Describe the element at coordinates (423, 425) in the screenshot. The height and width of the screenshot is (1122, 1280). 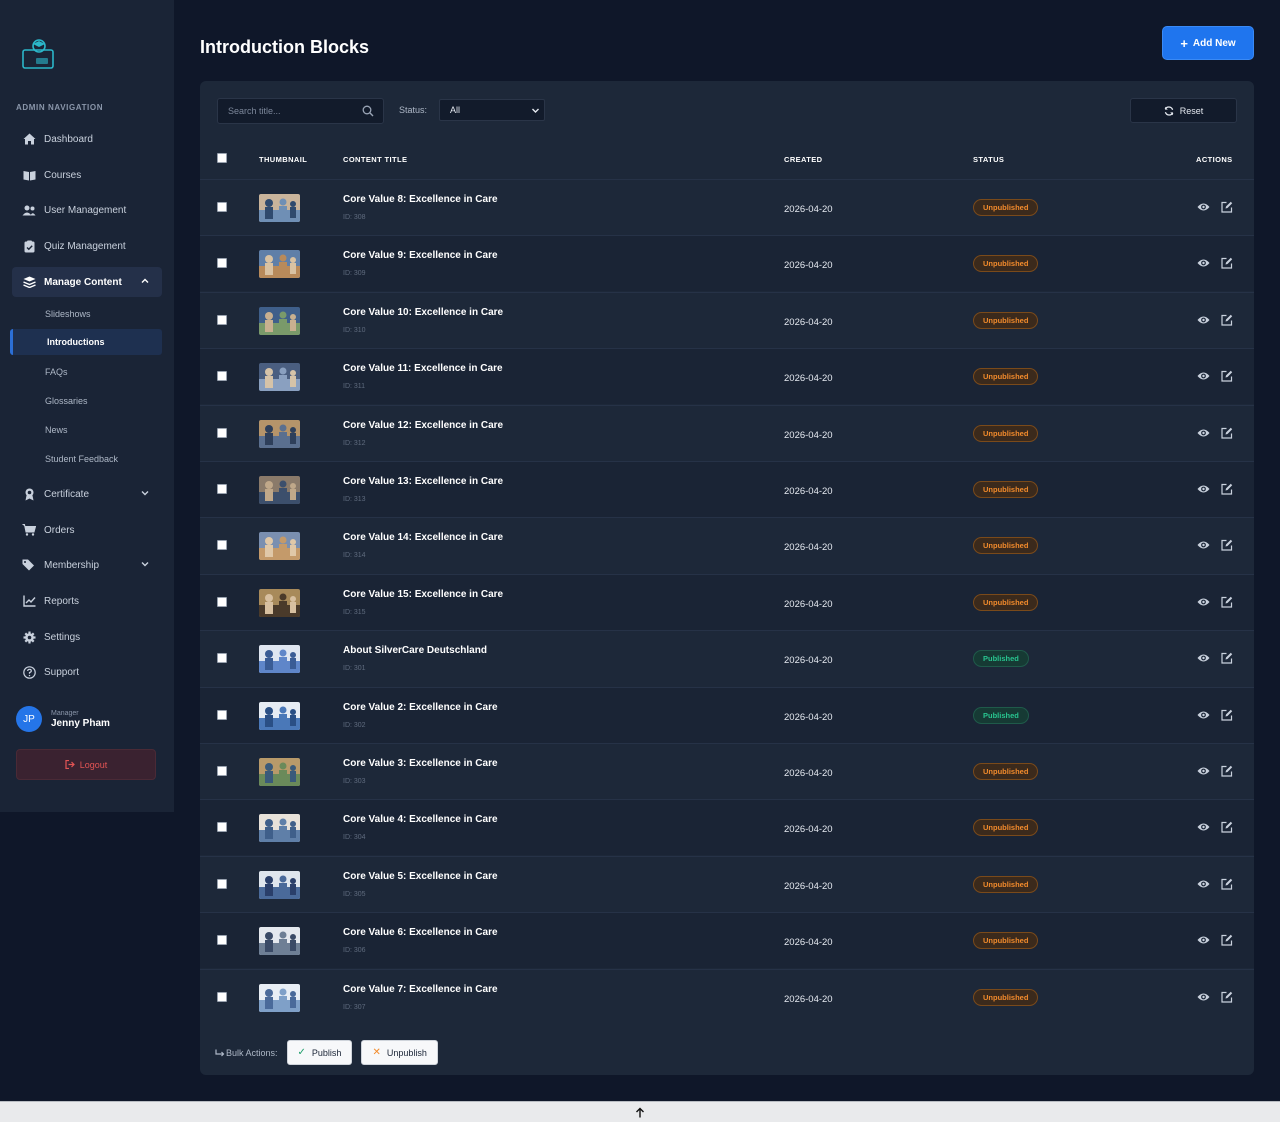
I see `row-title: Core Value 12: Excellence in Care` at that location.